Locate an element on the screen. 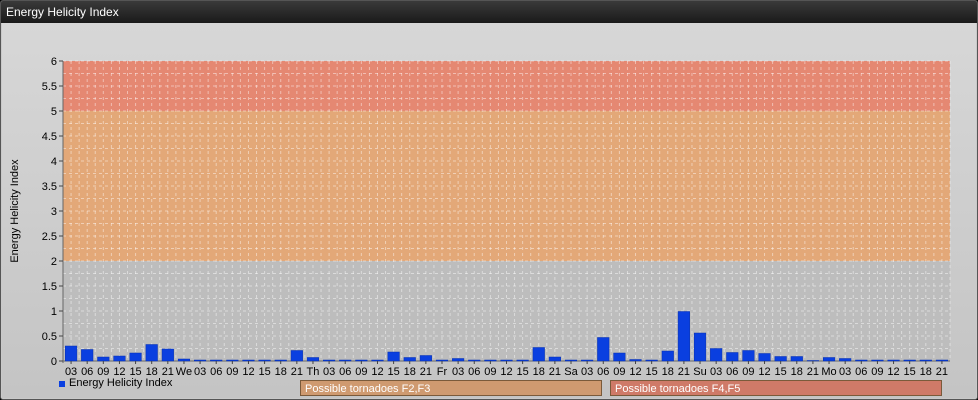 Image resolution: width=978 pixels, height=400 pixels. y-tick-label: 5.5 is located at coordinates (49, 87).